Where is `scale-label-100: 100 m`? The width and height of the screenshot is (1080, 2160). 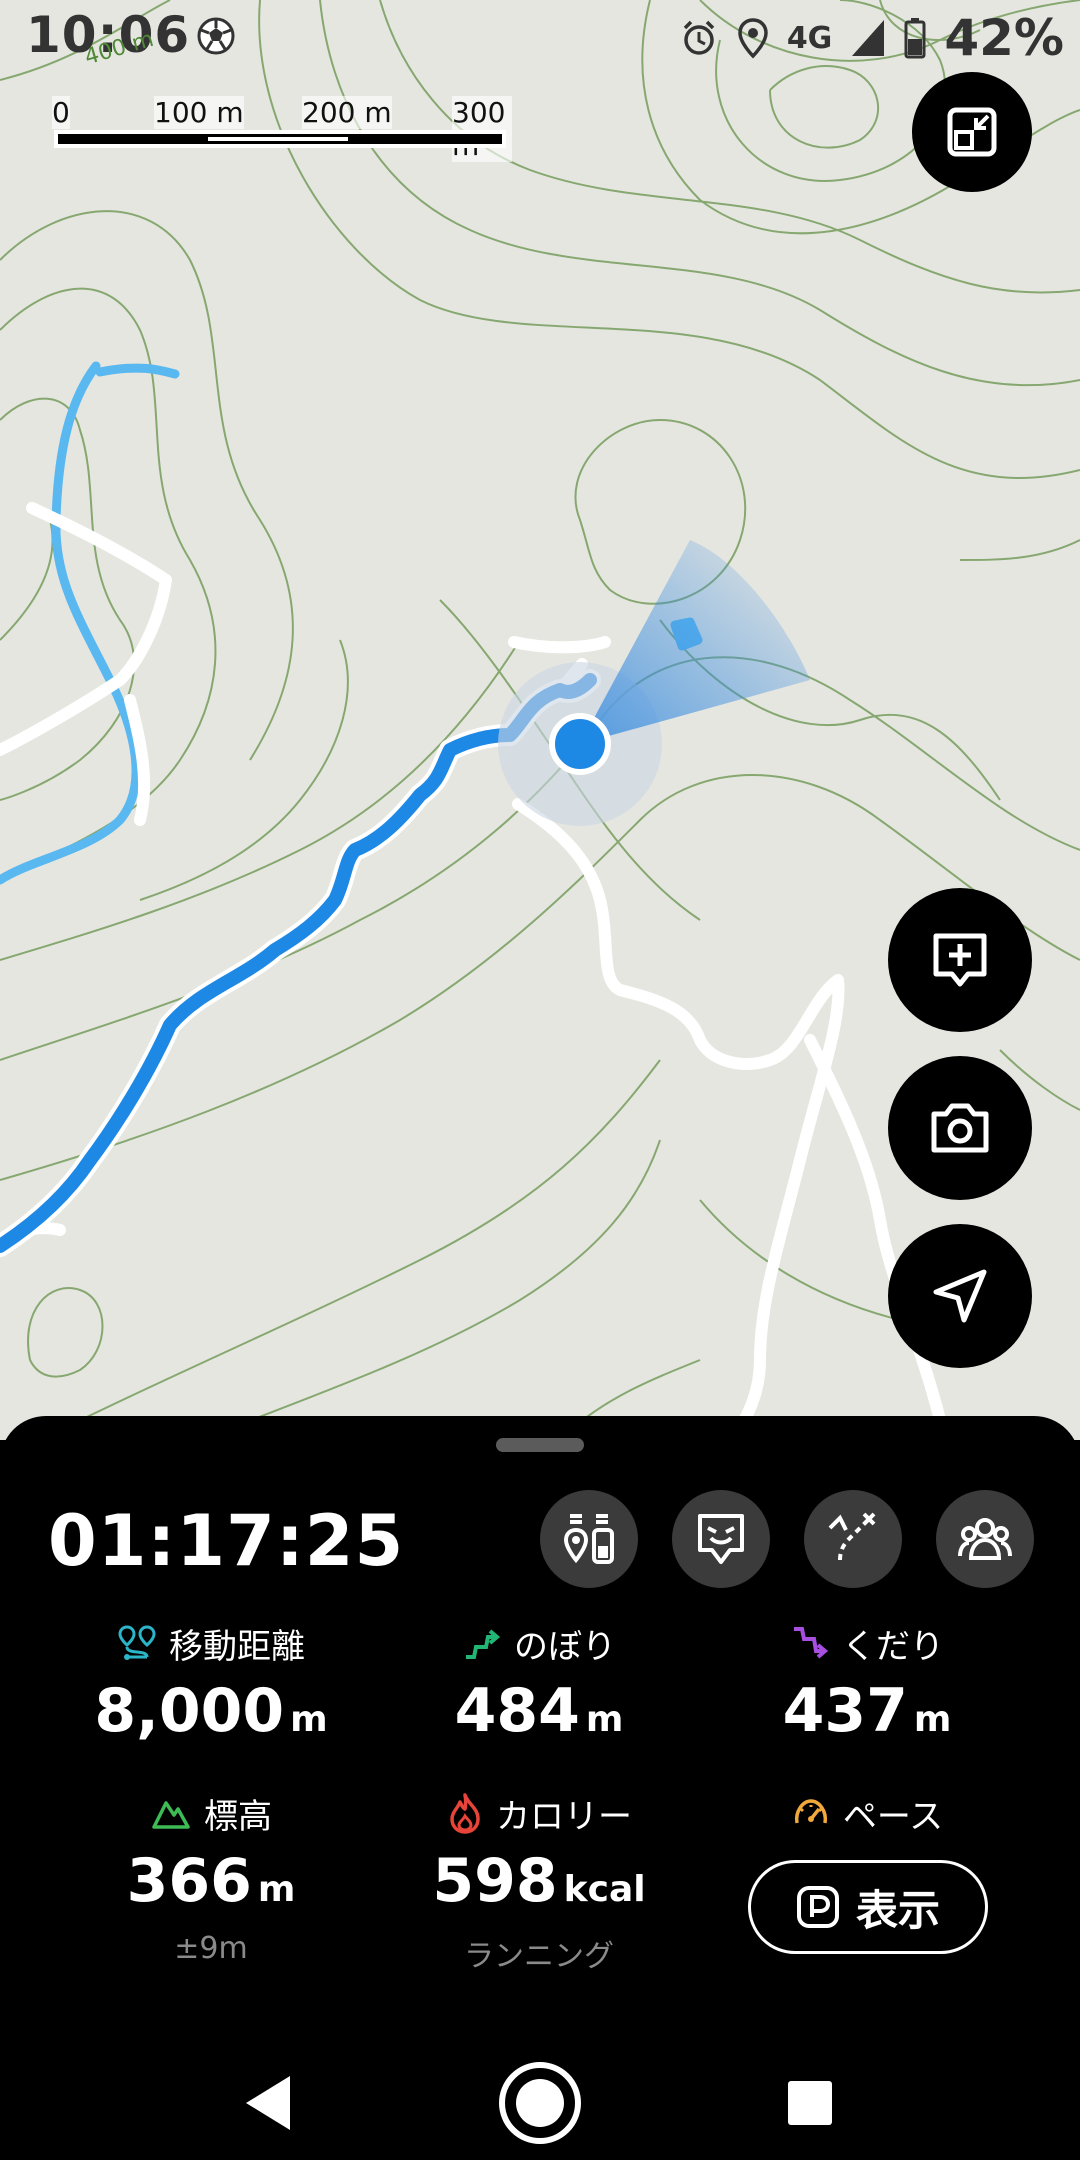
scale-label-100: 100 m is located at coordinates (199, 112).